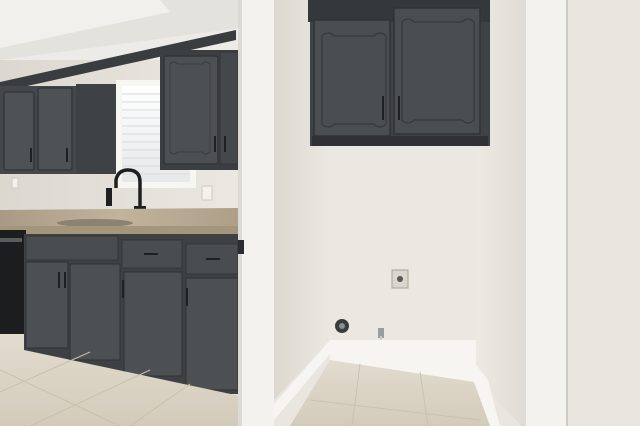 The height and width of the screenshot is (426, 640). What do you see at coordinates (523, 213) in the screenshot?
I see `door-frame-right-shadow` at bounding box center [523, 213].